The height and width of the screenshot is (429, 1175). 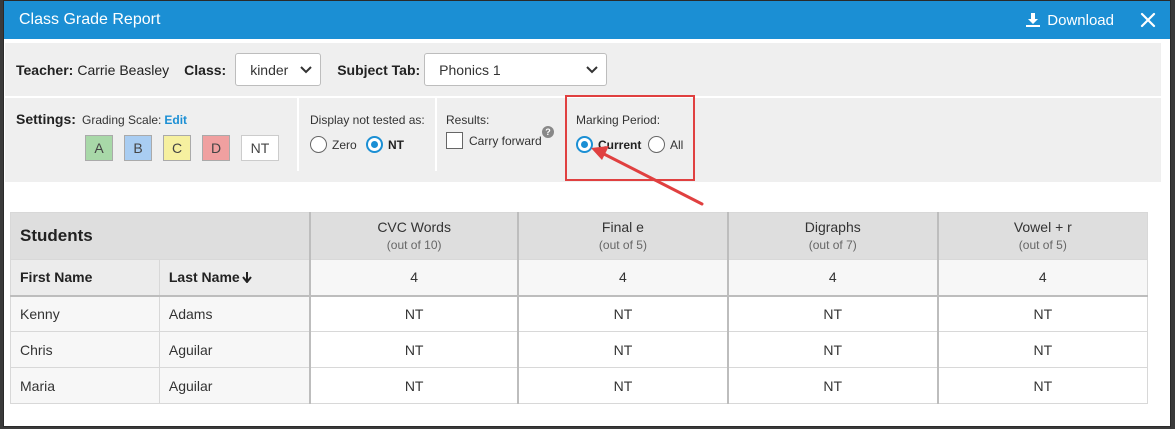 I want to click on close-icon, so click(x=1148, y=20).